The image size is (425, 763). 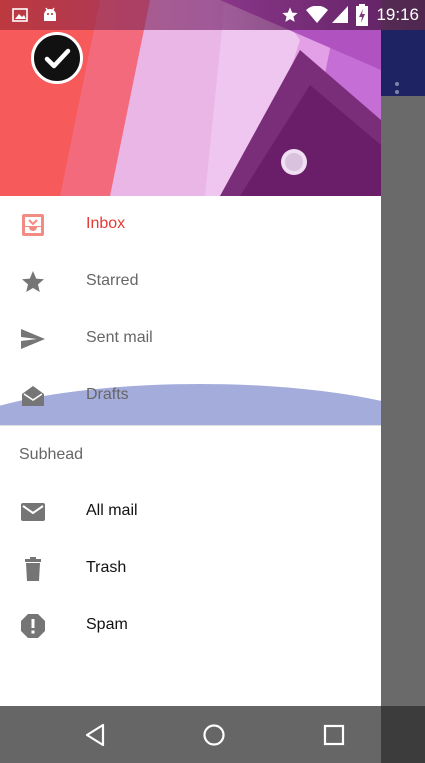 What do you see at coordinates (403, 66) in the screenshot?
I see `app-toolbar` at bounding box center [403, 66].